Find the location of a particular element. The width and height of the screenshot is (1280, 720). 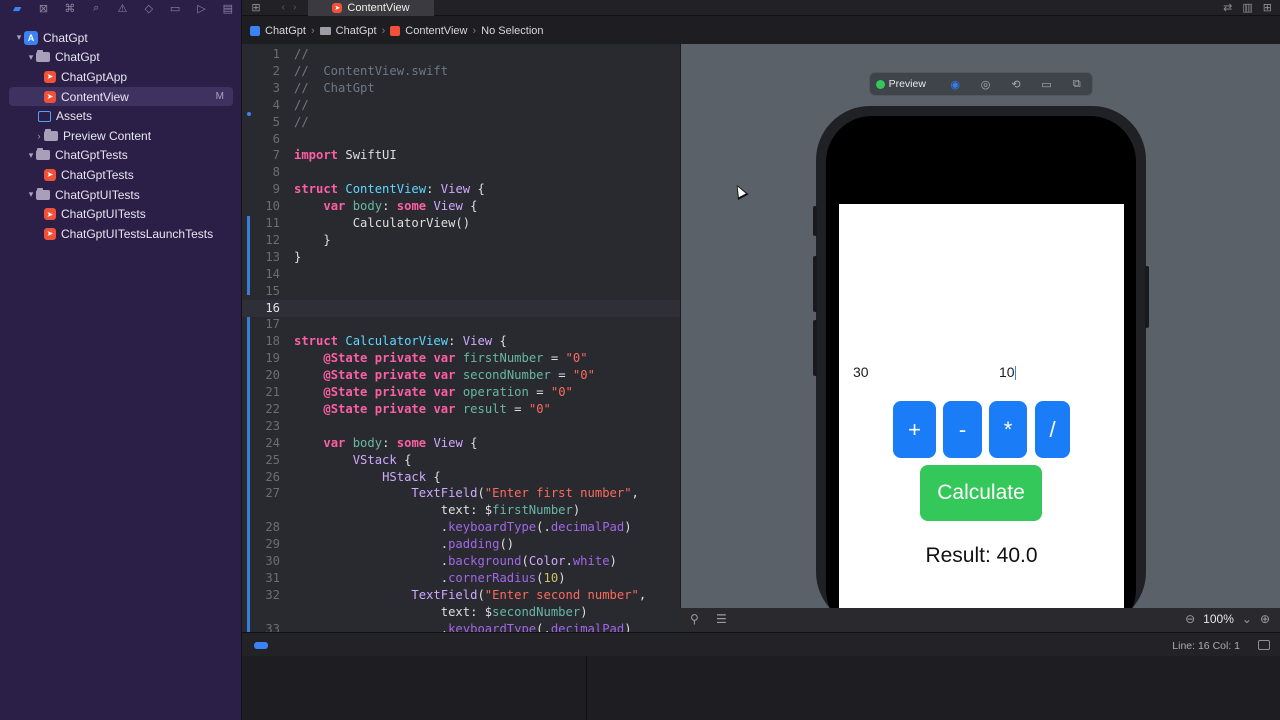

hierarchy-icon: ⌘ is located at coordinates (70, 8).